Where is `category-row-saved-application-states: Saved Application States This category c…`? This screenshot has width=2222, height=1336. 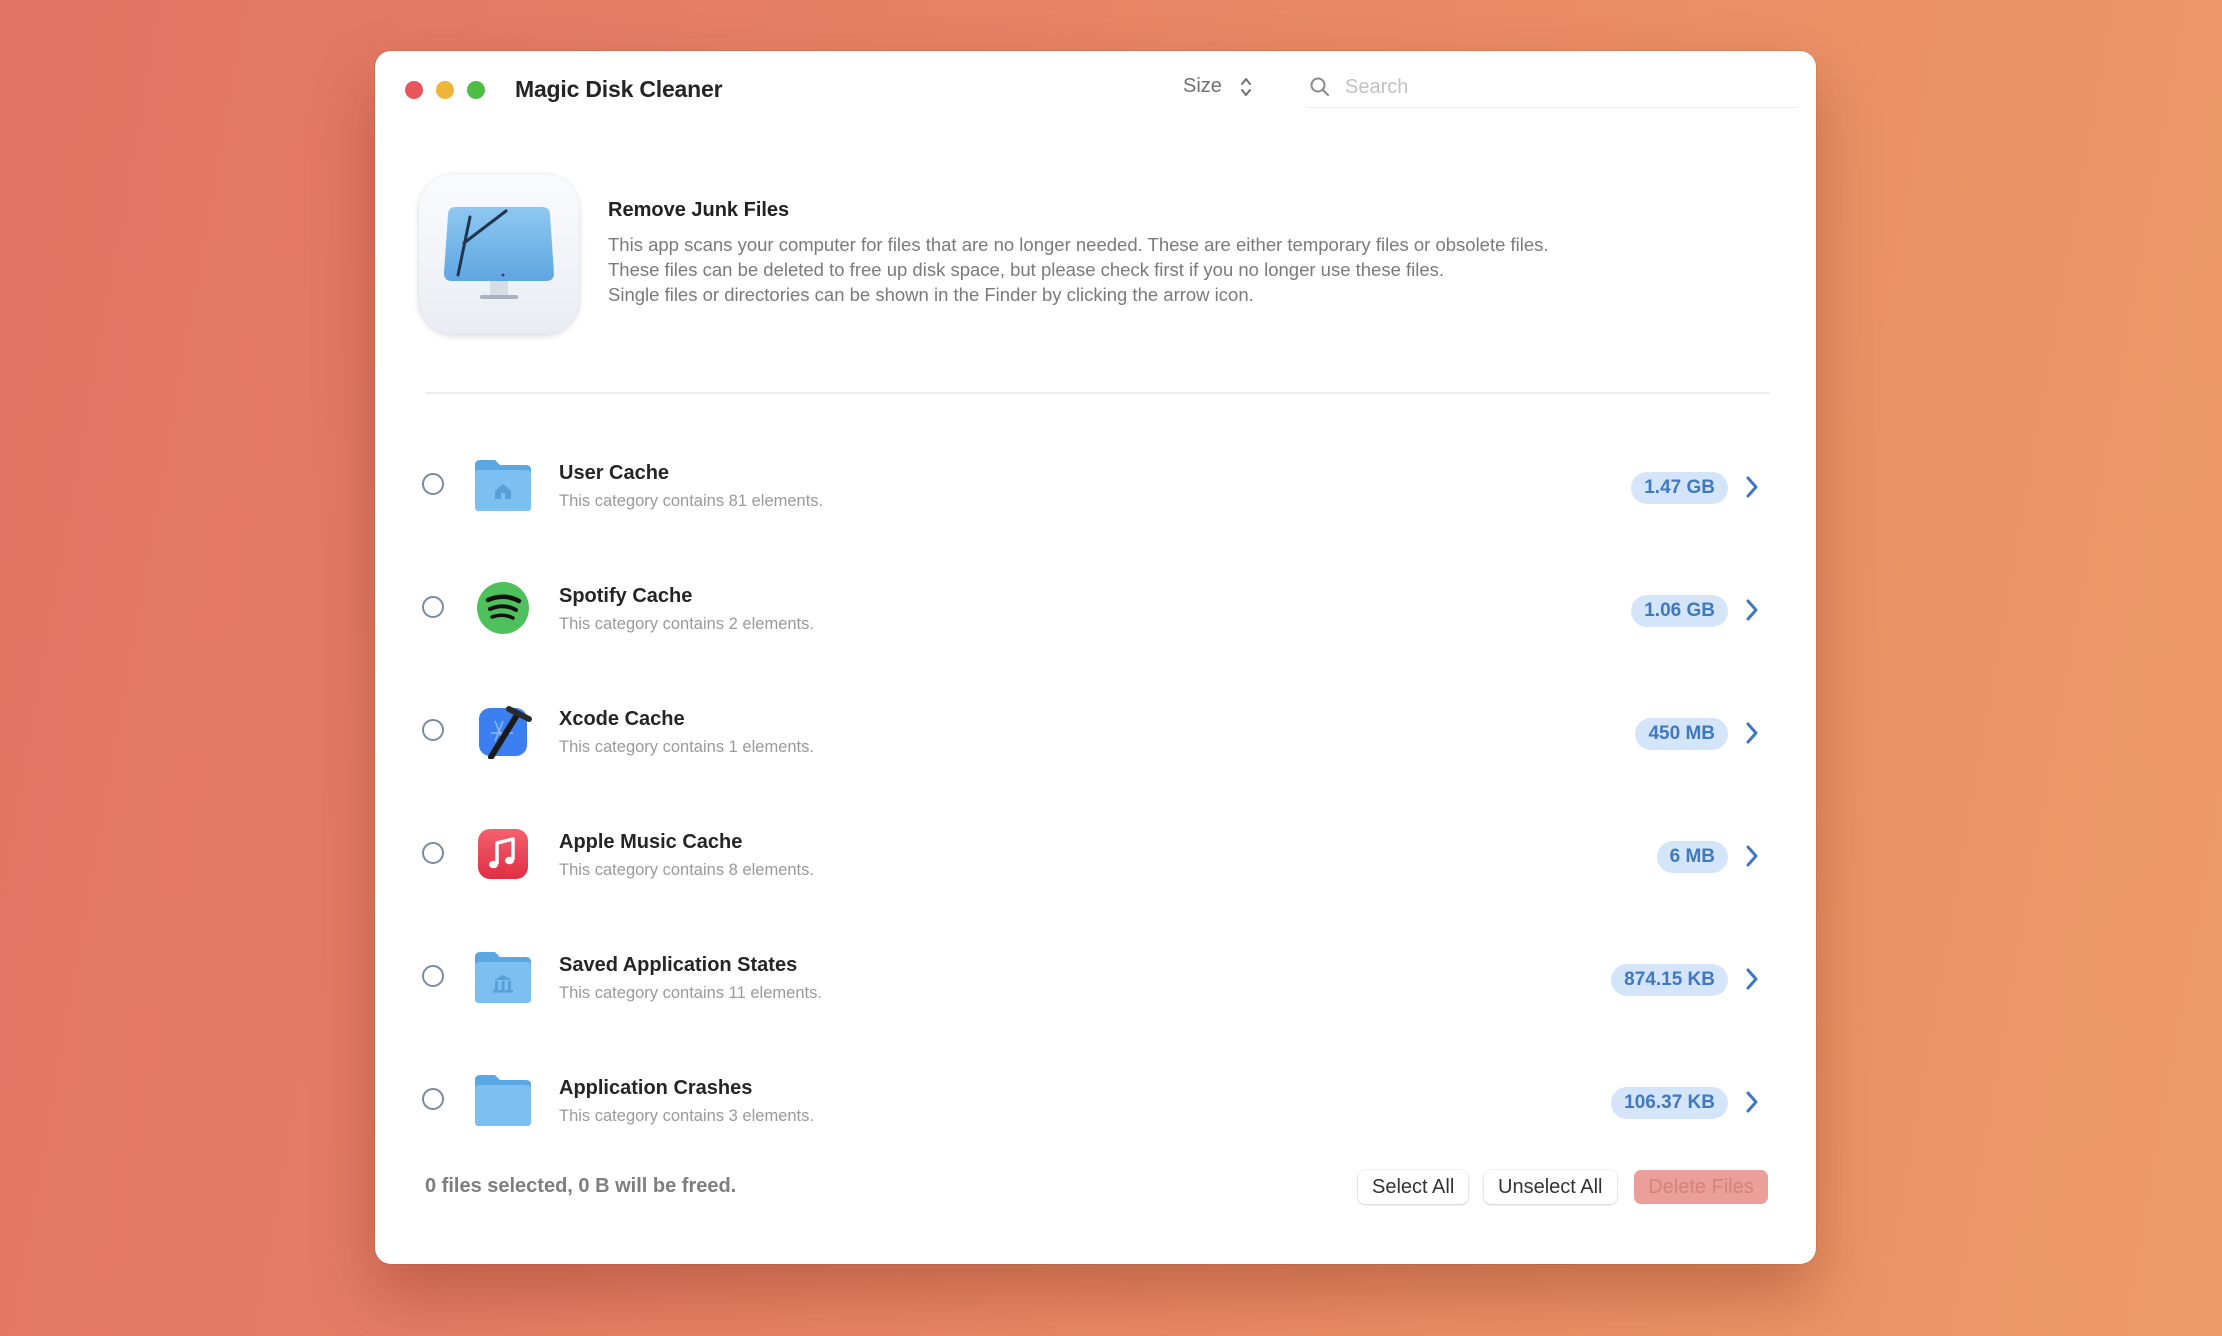 category-row-saved-application-states: Saved Application States This category c… is located at coordinates (1095, 978).